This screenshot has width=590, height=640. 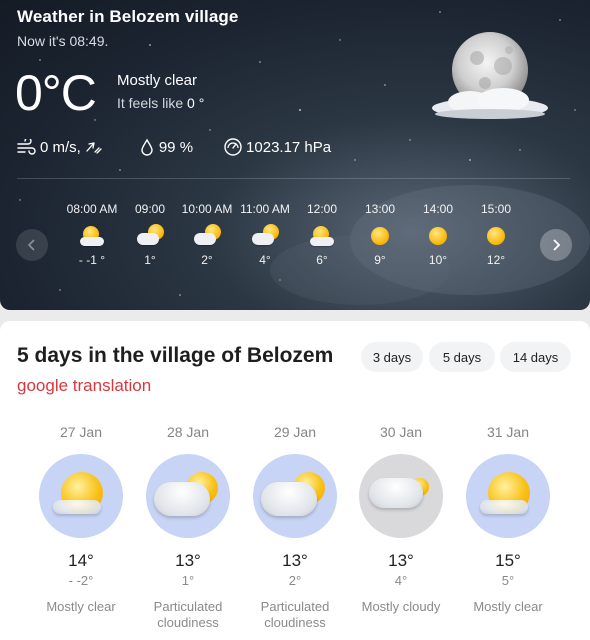 I want to click on cloudy-icon, so click(x=401, y=496).